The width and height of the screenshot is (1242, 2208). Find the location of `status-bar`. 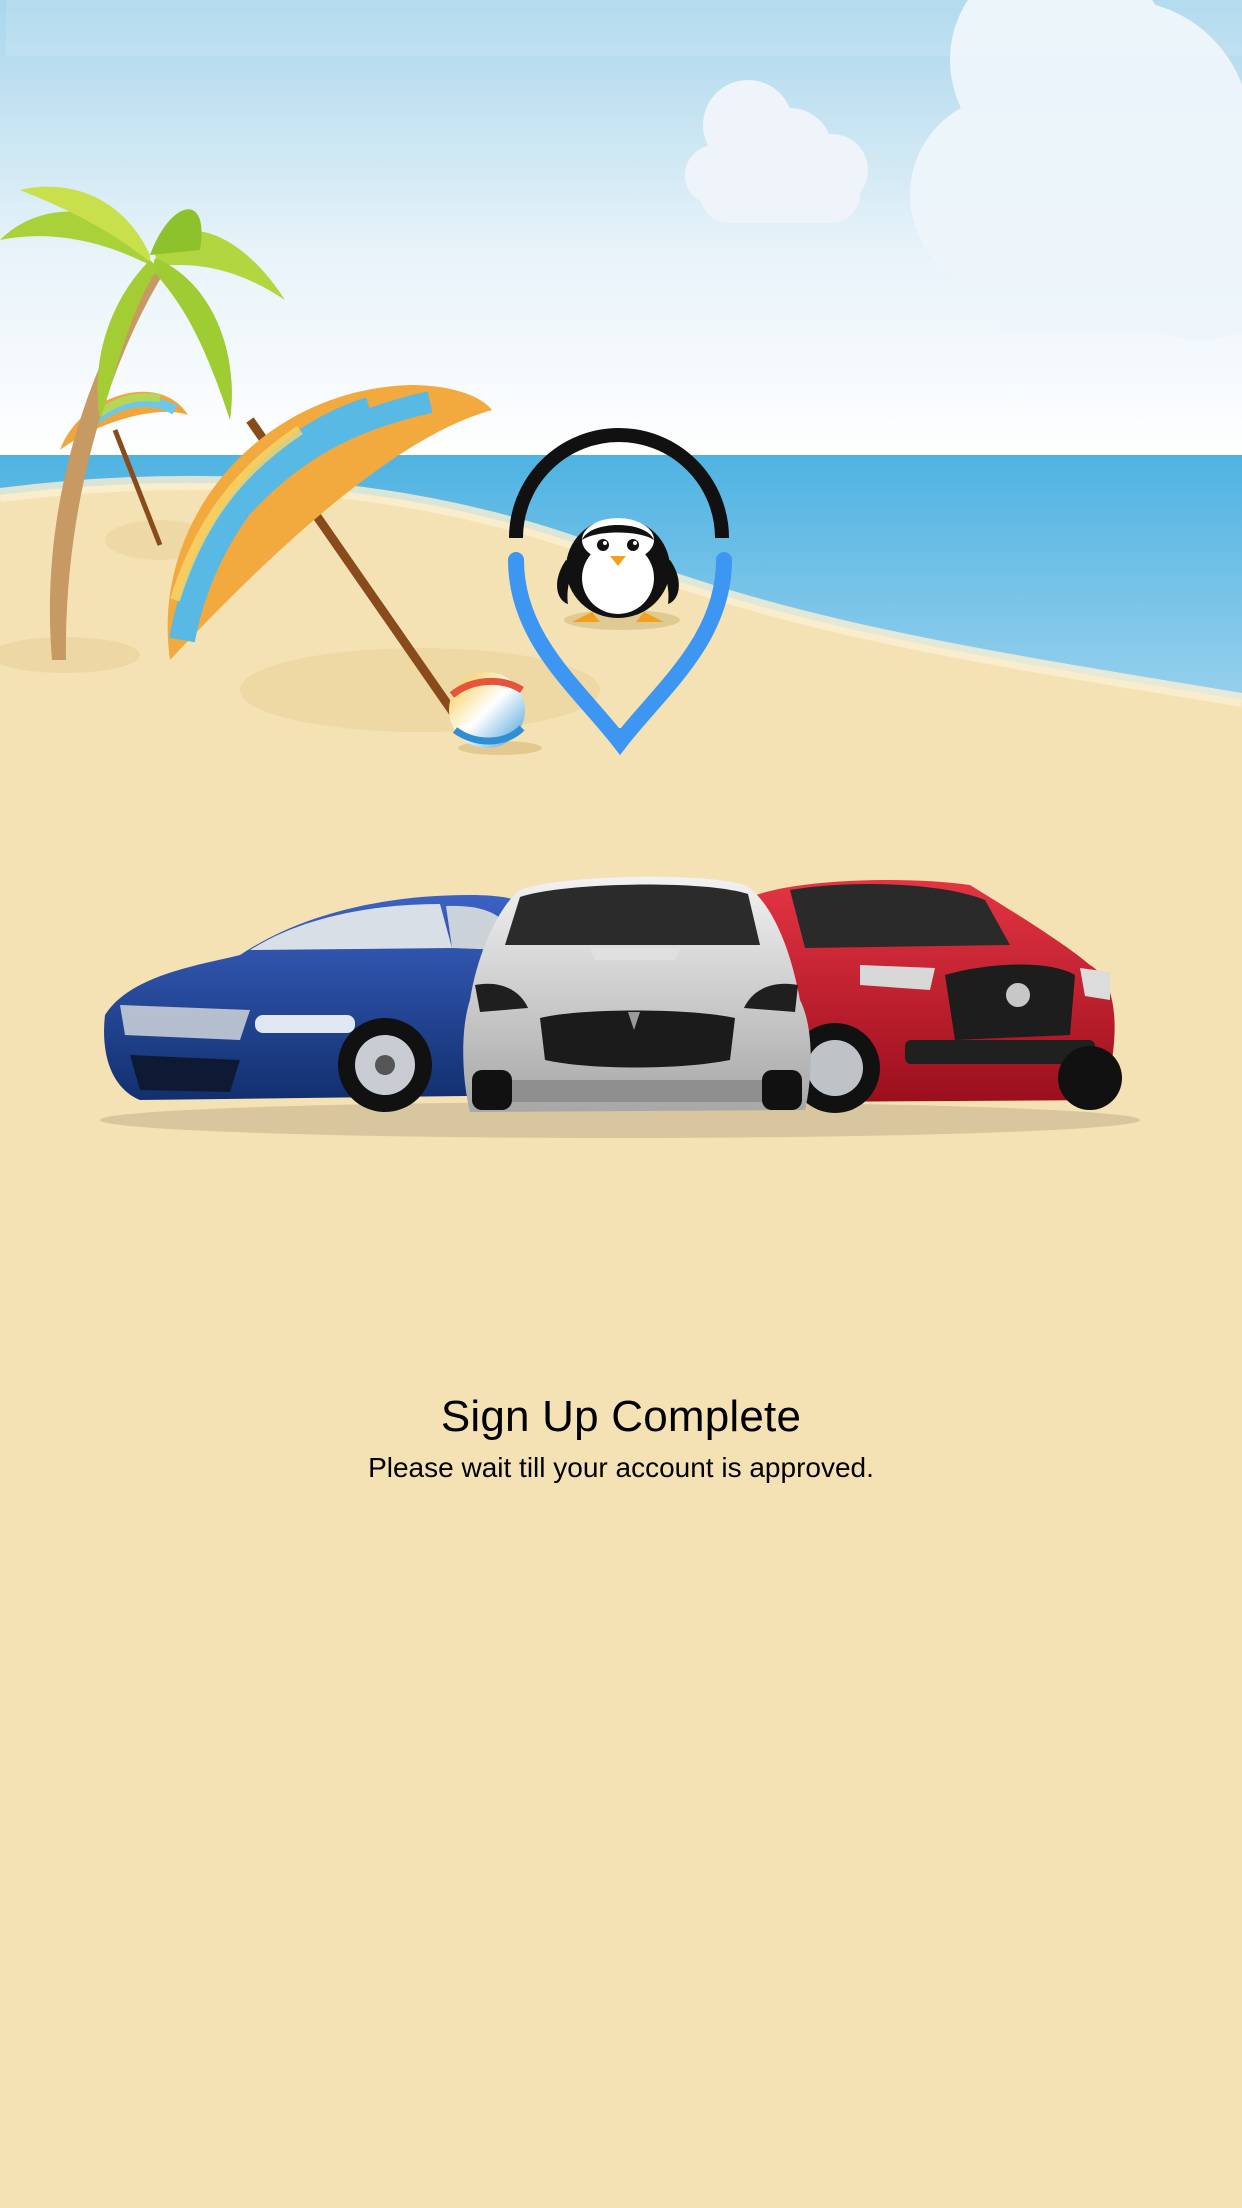

status-bar is located at coordinates (624, 28).